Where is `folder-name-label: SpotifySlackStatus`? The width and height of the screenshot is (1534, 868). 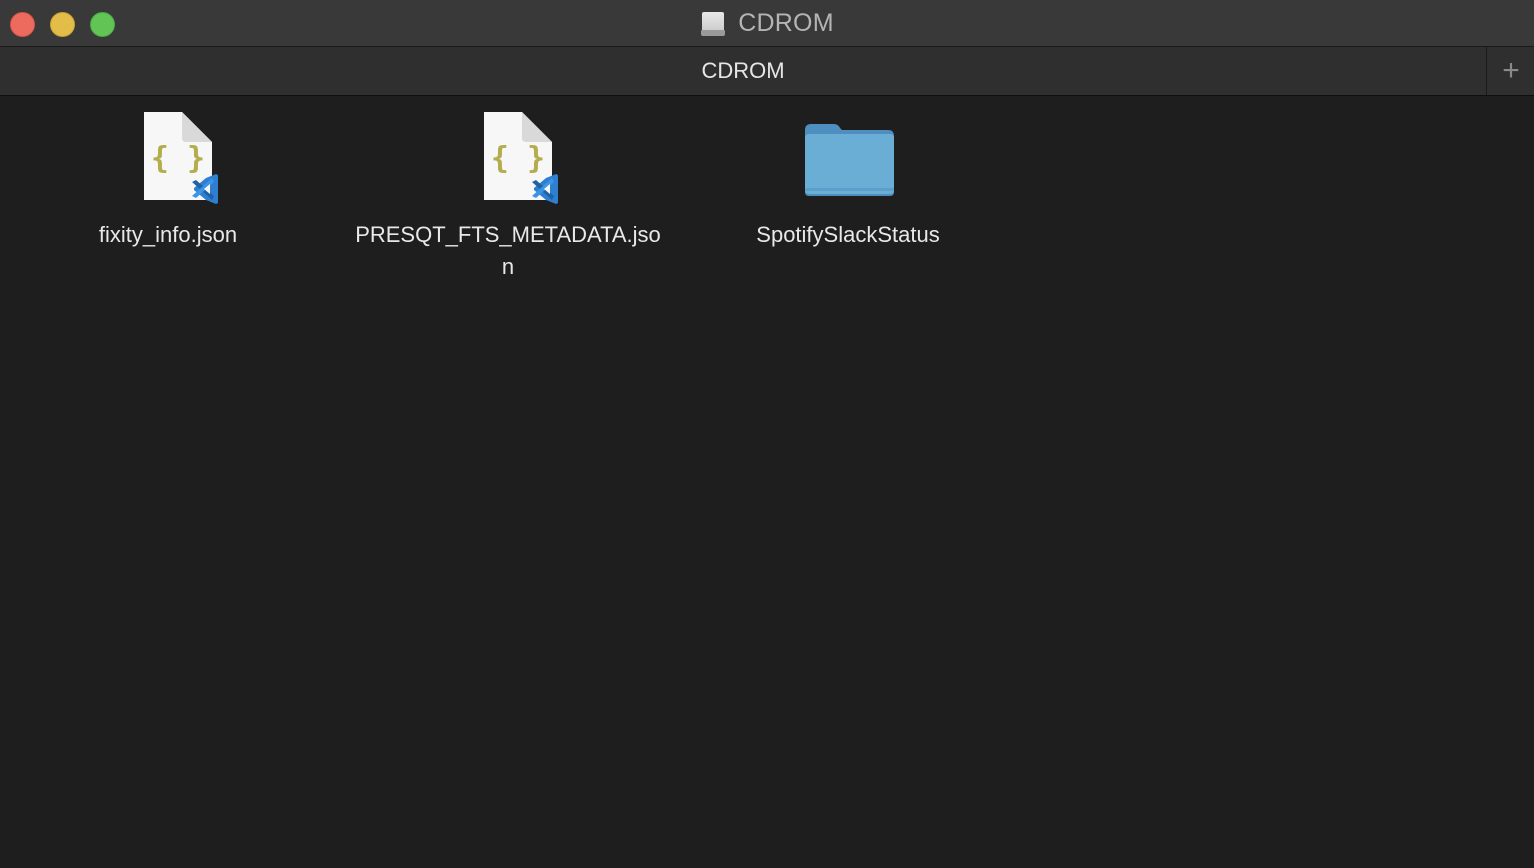 folder-name-label: SpotifySlackStatus is located at coordinates (848, 234).